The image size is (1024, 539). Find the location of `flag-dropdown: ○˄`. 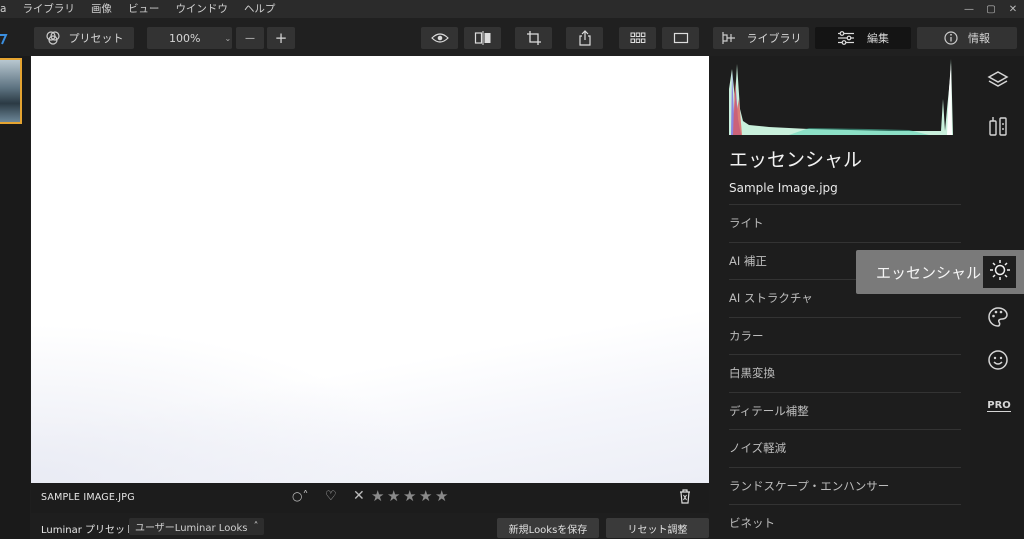

flag-dropdown: ○˄ is located at coordinates (300, 496).